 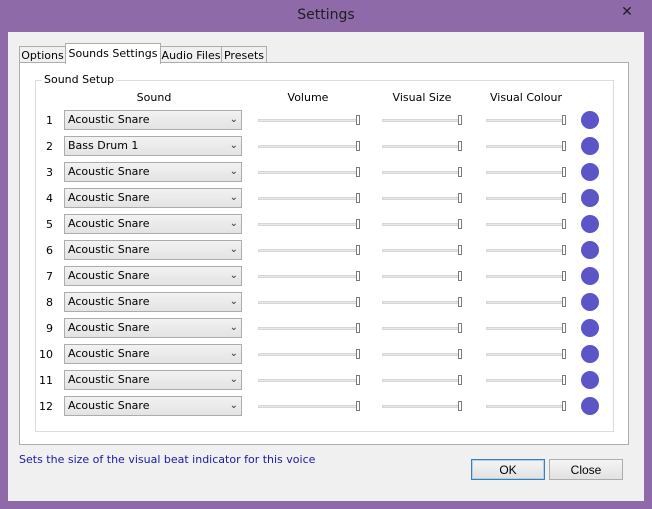 I want to click on tab-audio-files: Audio Files, so click(x=191, y=54).